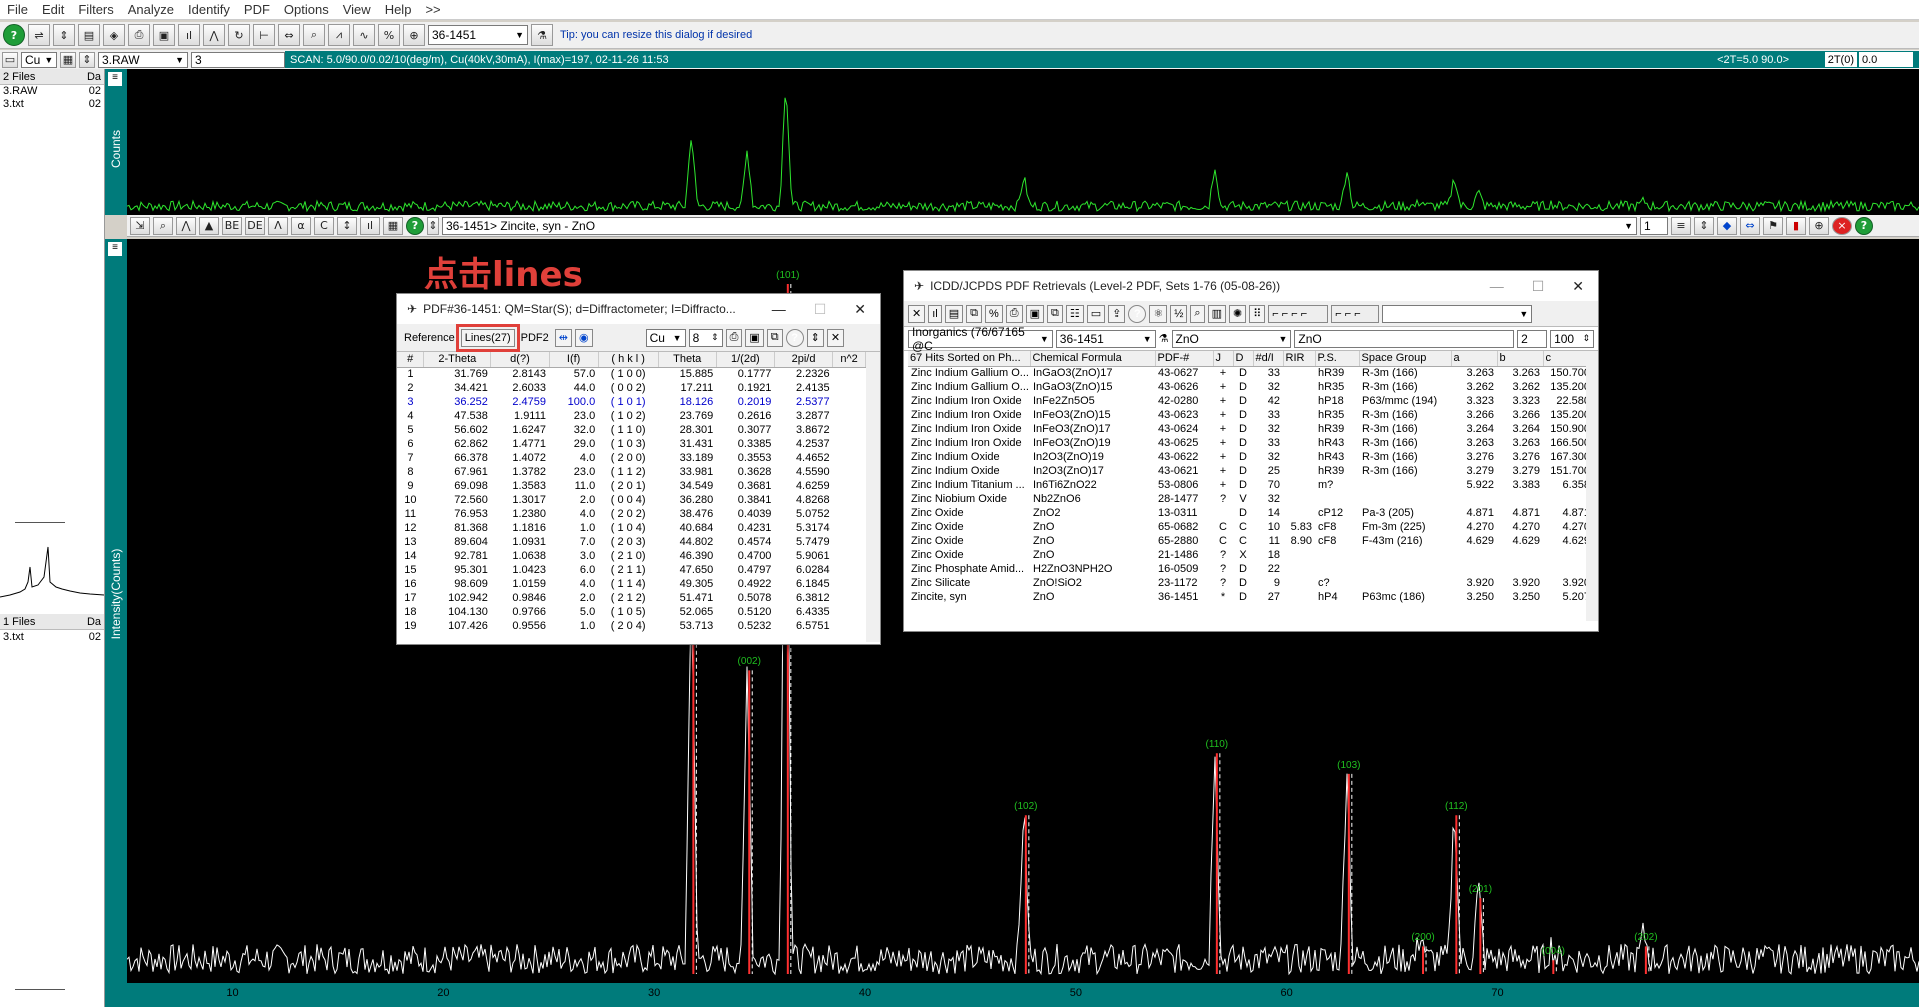 The height and width of the screenshot is (1007, 1919). I want to click on peak-icon: ⋀, so click(186, 225).